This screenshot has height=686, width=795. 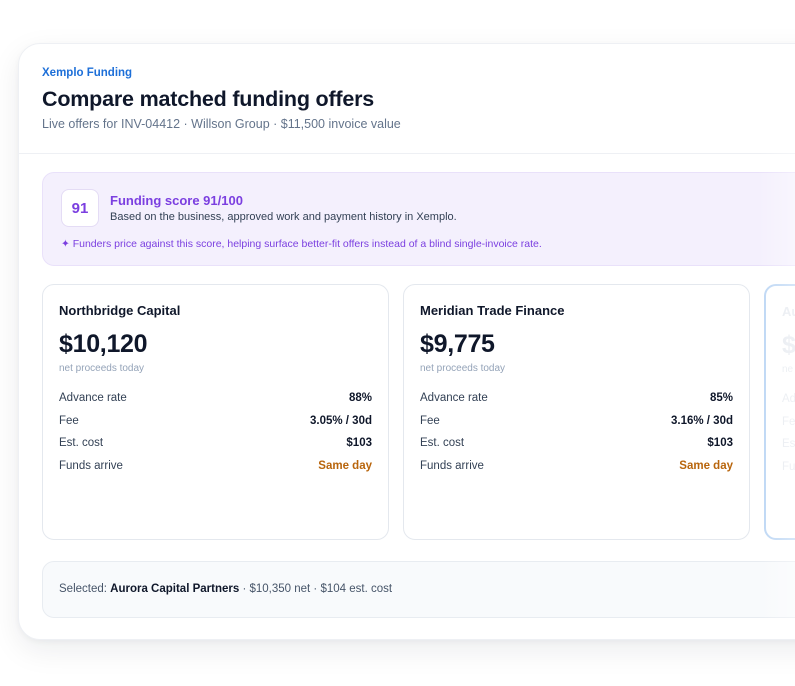 What do you see at coordinates (721, 398) in the screenshot?
I see `detail-value: 85%` at bounding box center [721, 398].